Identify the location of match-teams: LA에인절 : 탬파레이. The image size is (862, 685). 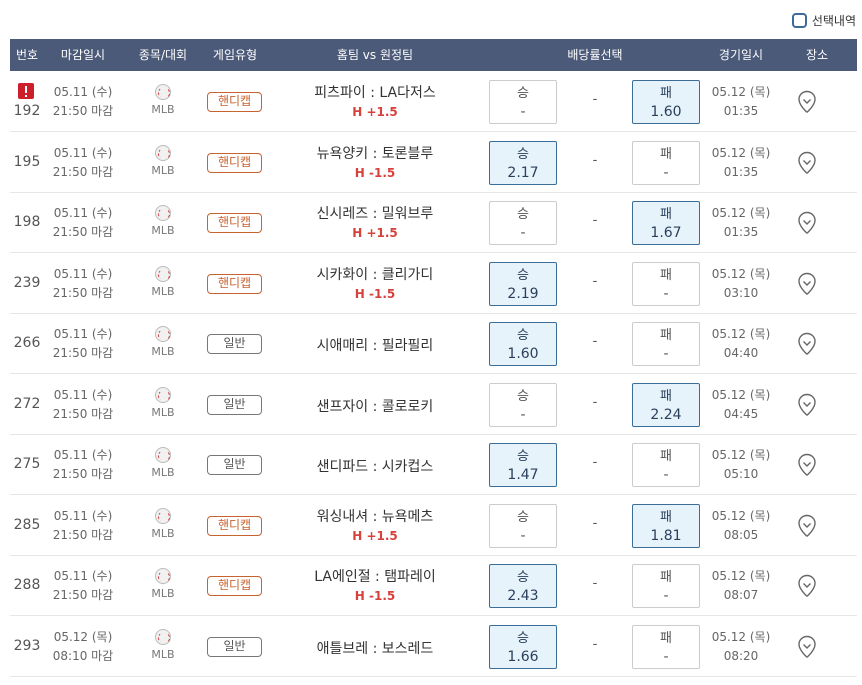
(375, 577).